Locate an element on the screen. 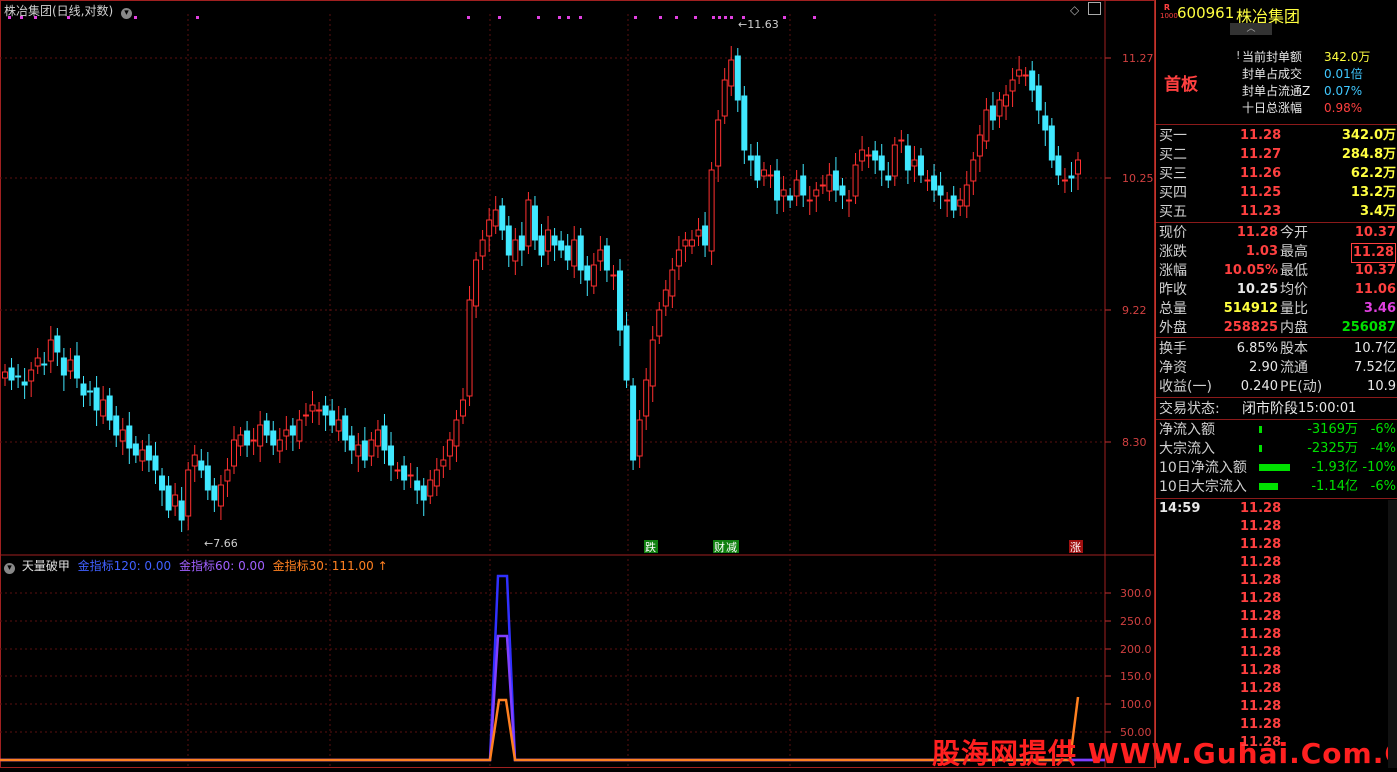  fund-flow-percent: -10% is located at coordinates (1379, 467).